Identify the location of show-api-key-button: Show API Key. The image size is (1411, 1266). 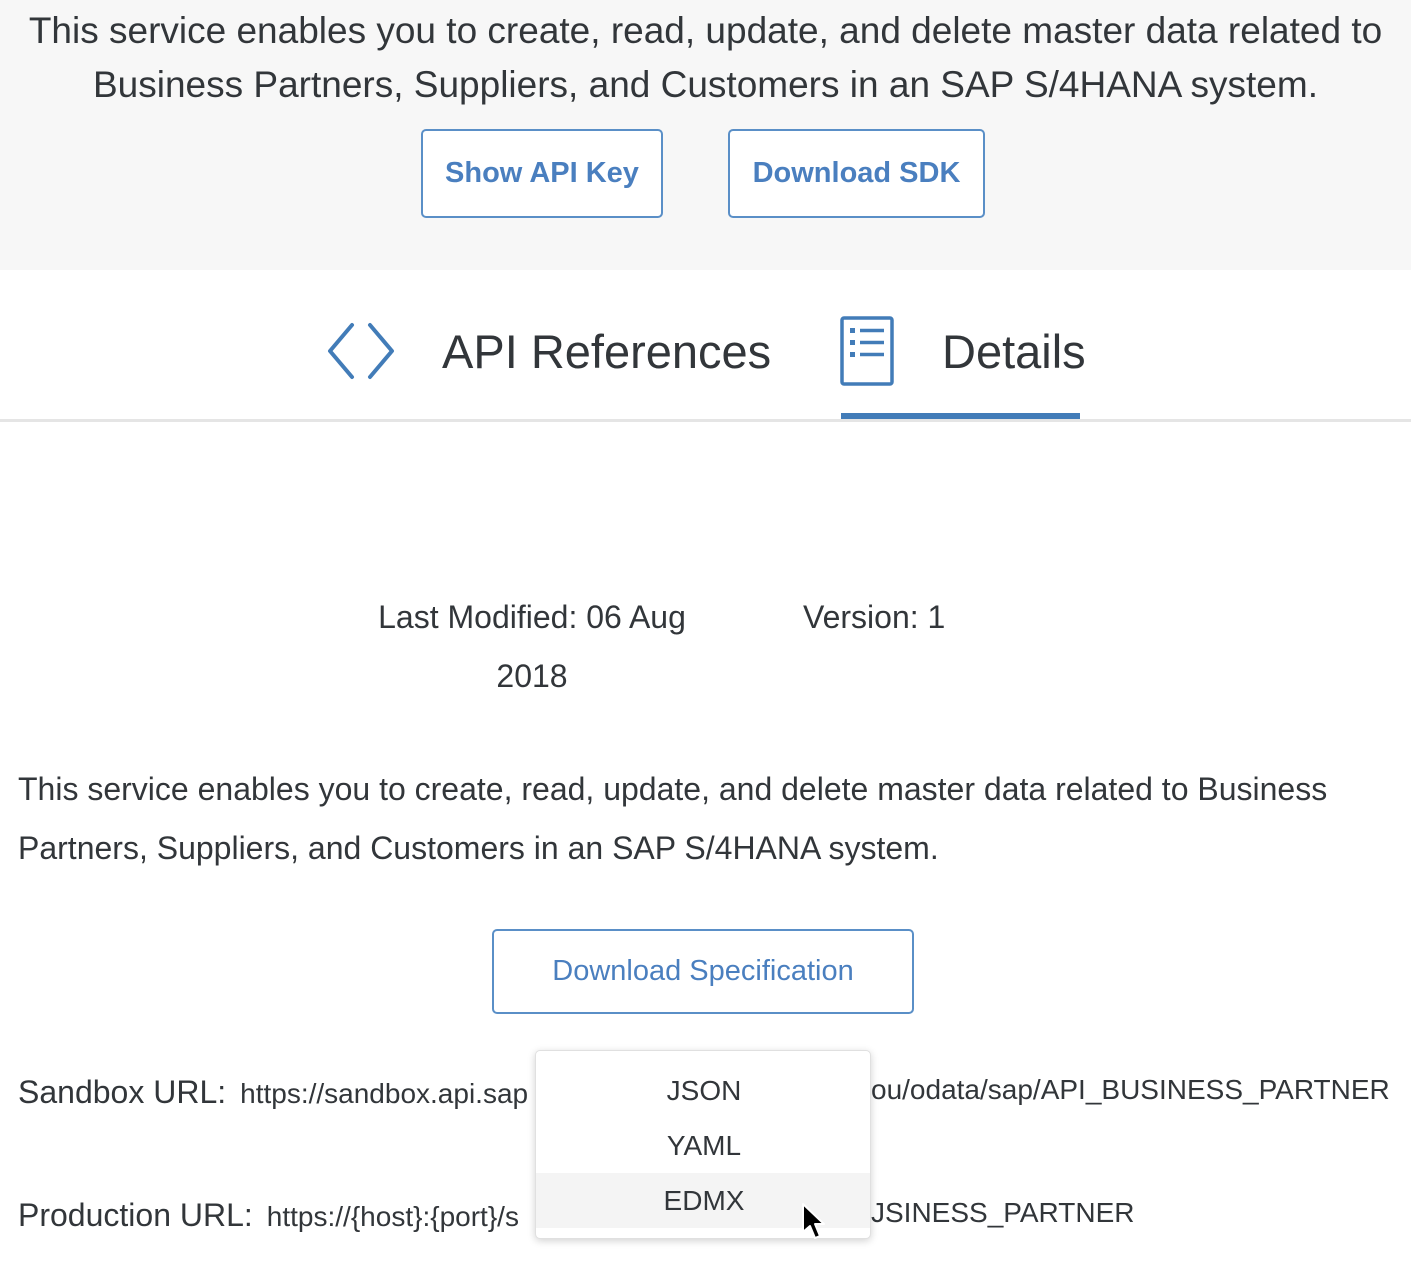
(542, 173).